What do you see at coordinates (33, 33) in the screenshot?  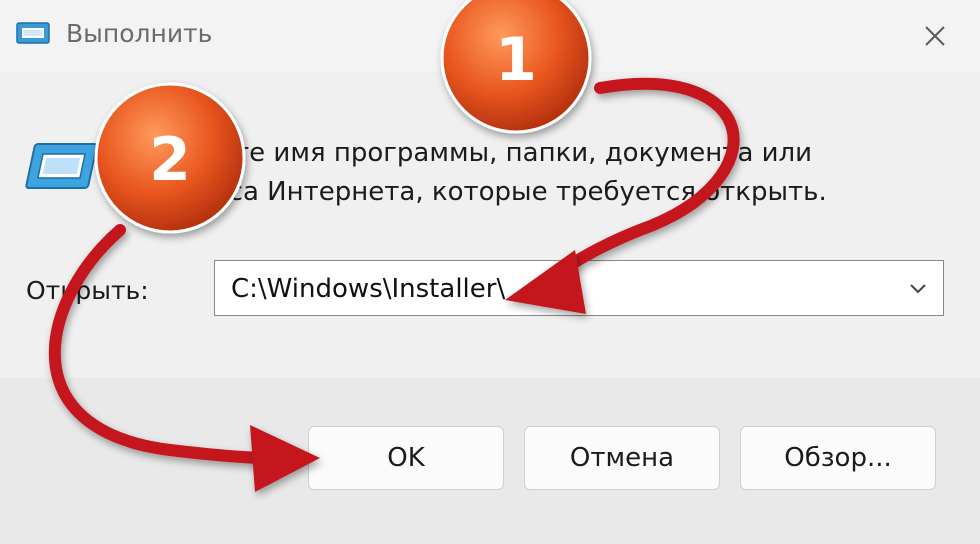 I see `run-app-icon` at bounding box center [33, 33].